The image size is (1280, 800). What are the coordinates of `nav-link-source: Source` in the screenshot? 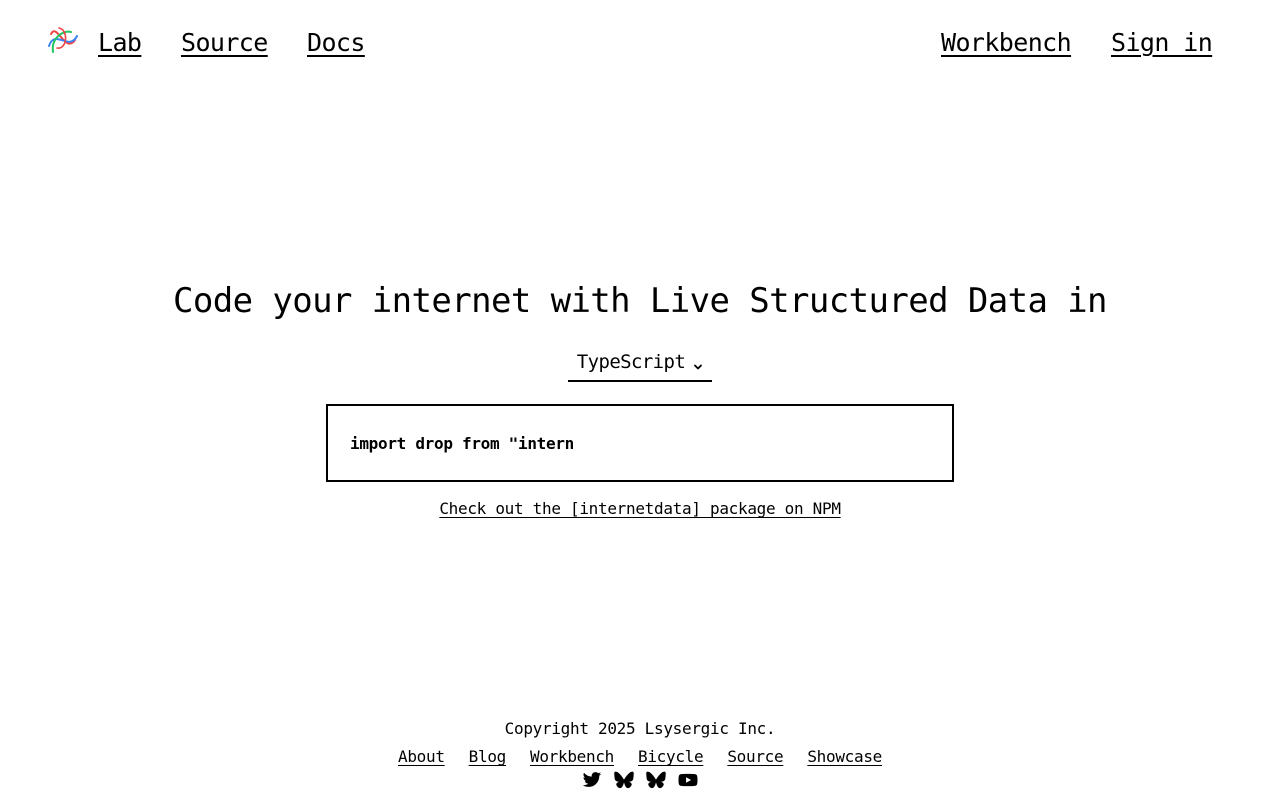 It's located at (224, 43).